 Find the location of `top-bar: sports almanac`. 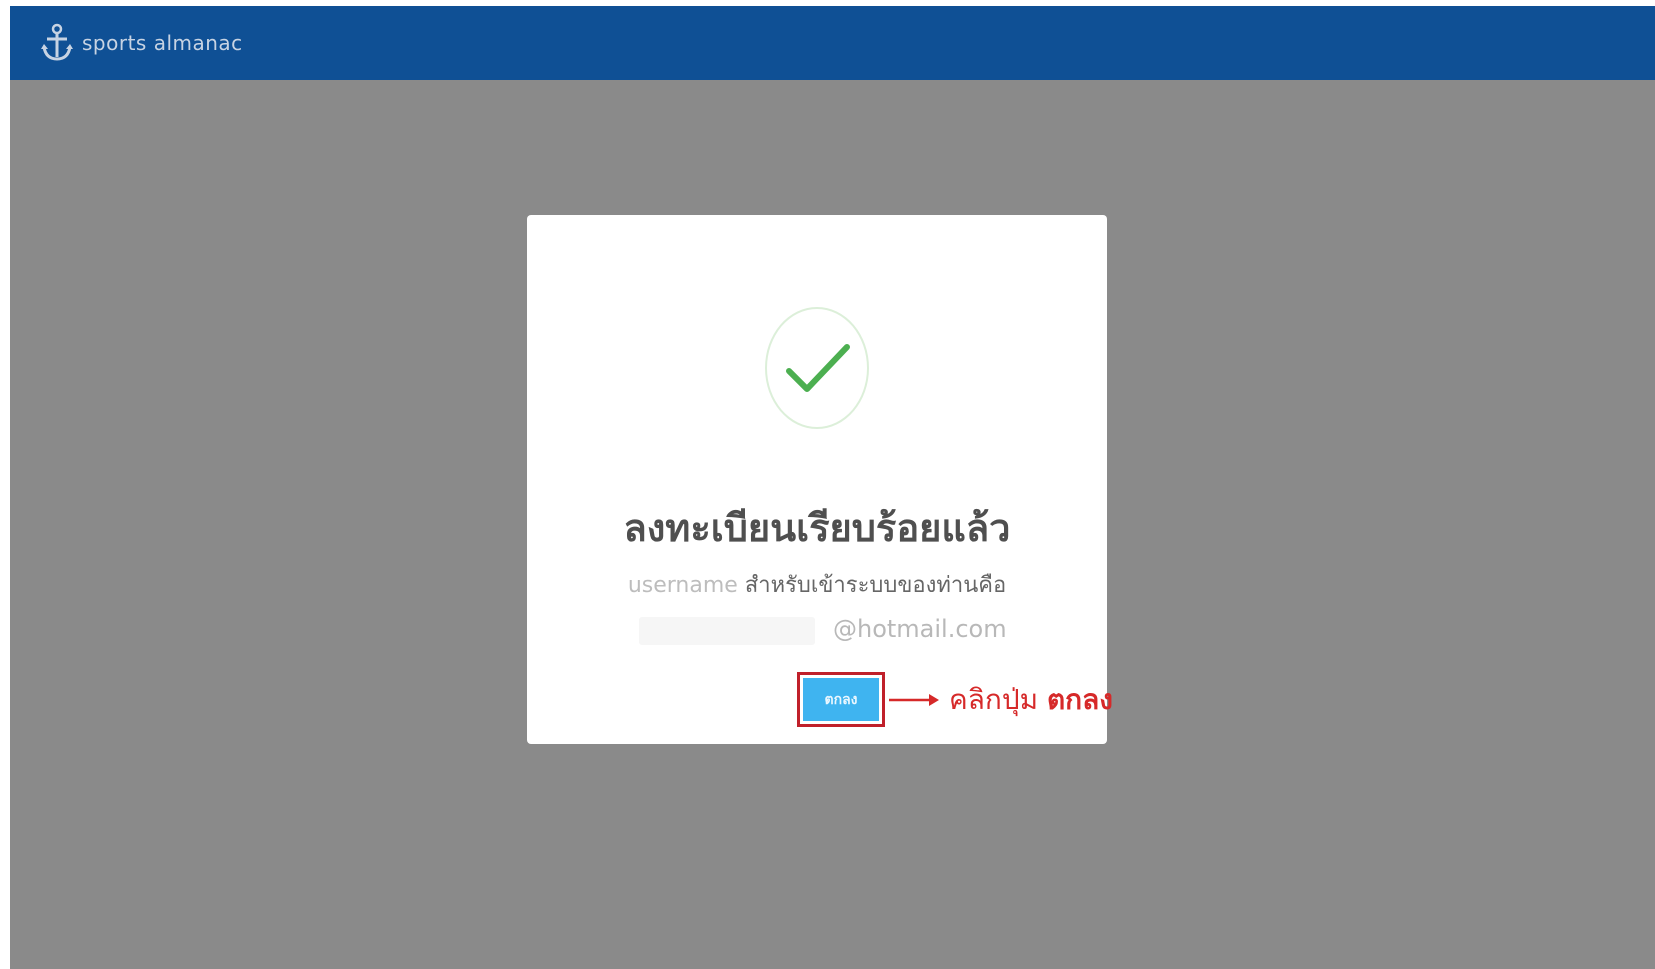

top-bar: sports almanac is located at coordinates (832, 43).